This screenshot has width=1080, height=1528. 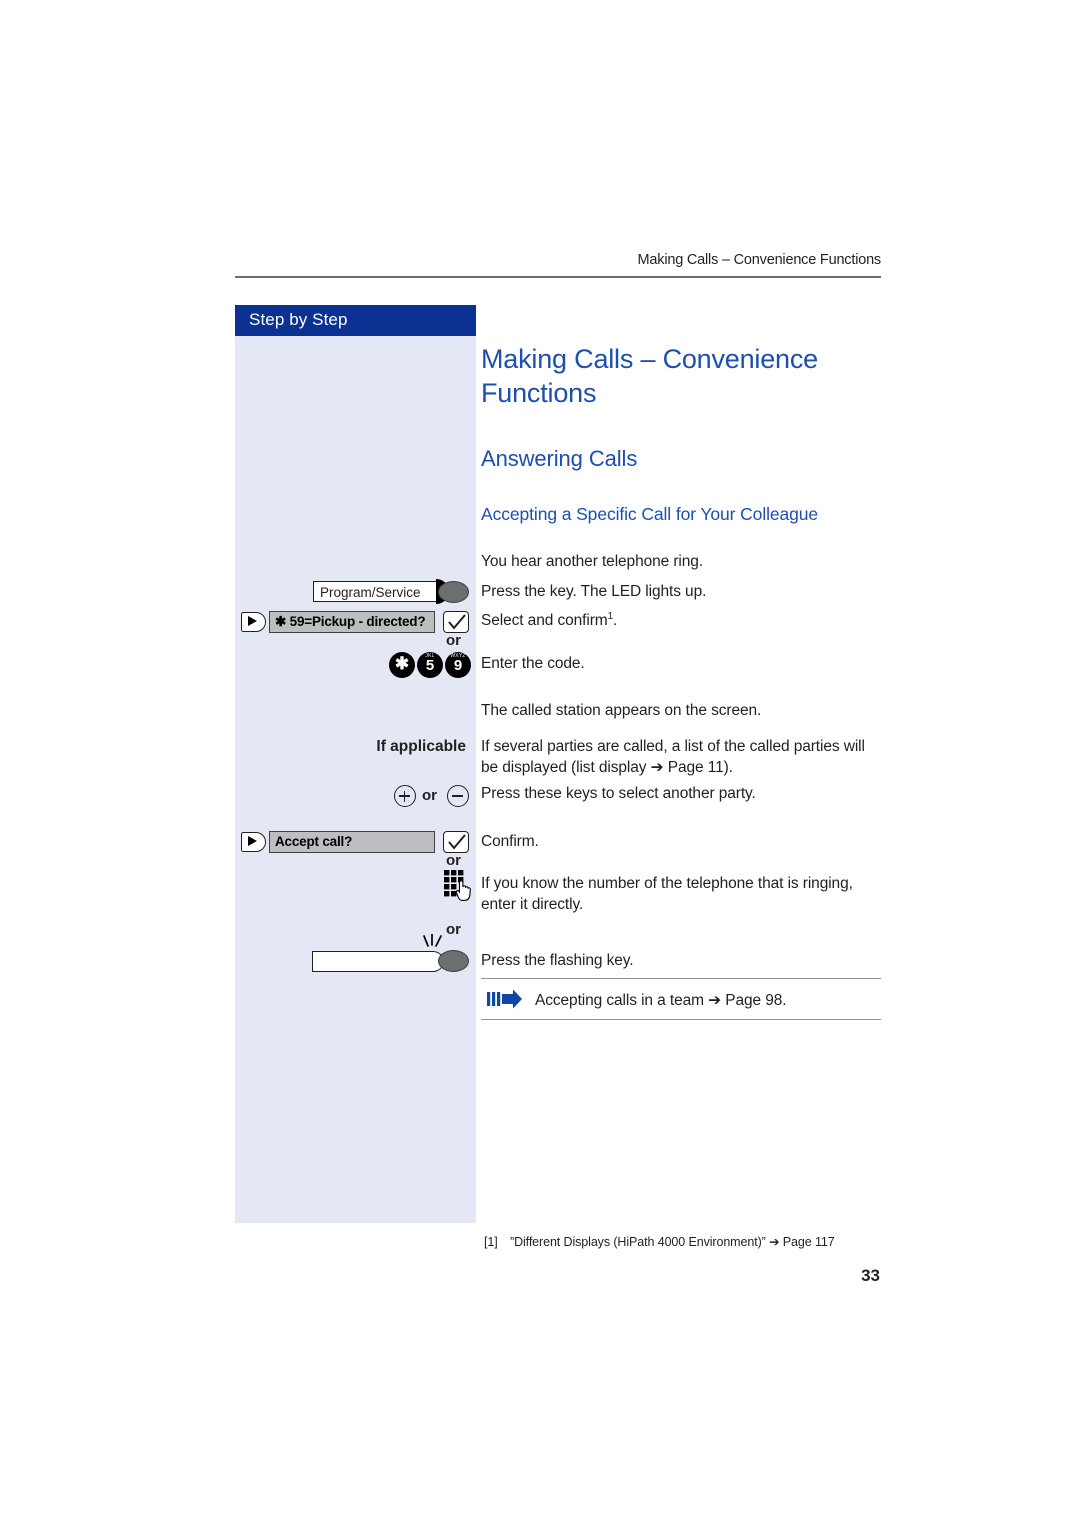 I want to click on cross-reference-rule-bottom, so click(x=681, y=1020).